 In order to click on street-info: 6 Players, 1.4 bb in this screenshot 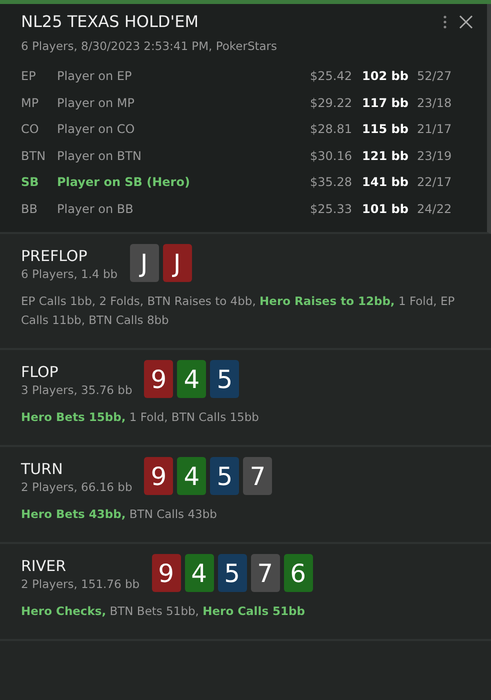, I will do `click(69, 274)`.